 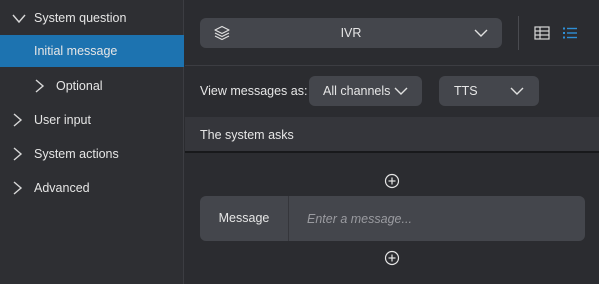 I want to click on section-title: The system asks, so click(x=247, y=135).